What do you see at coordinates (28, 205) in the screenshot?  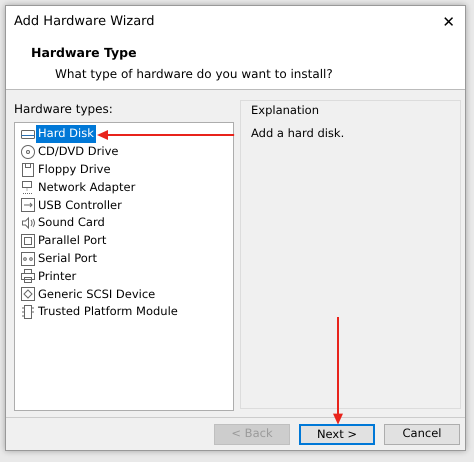 I see `usb-icon` at bounding box center [28, 205].